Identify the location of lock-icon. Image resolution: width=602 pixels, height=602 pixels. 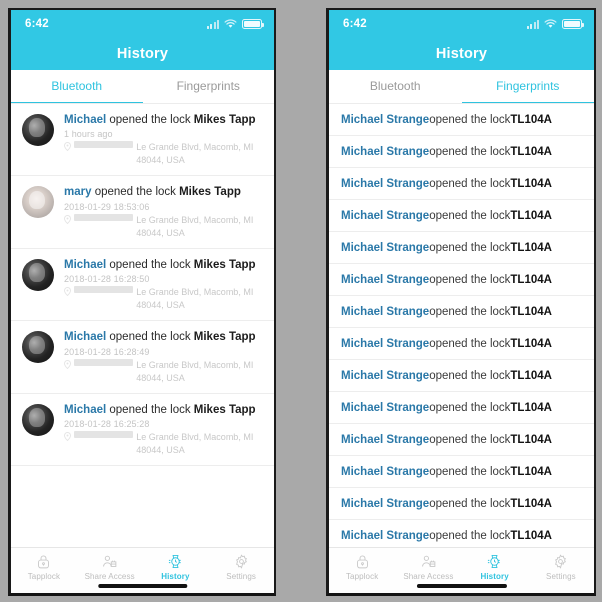
(43, 561).